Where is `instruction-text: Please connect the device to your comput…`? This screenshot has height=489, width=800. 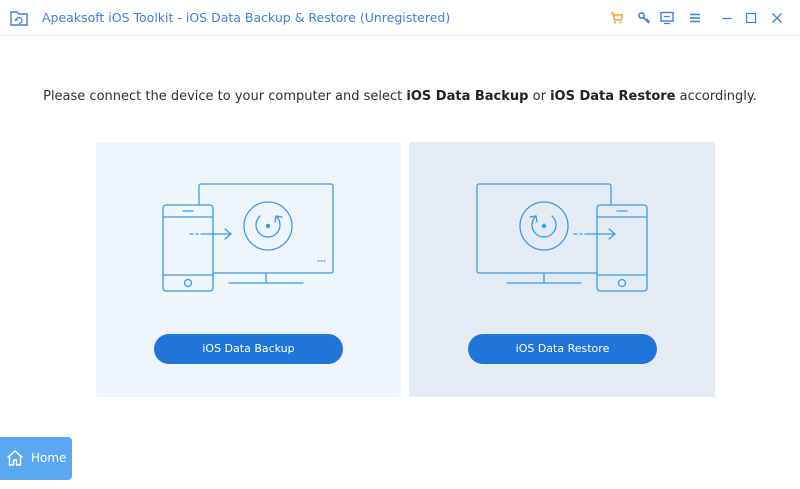
instruction-text: Please connect the device to your comput… is located at coordinates (400, 96).